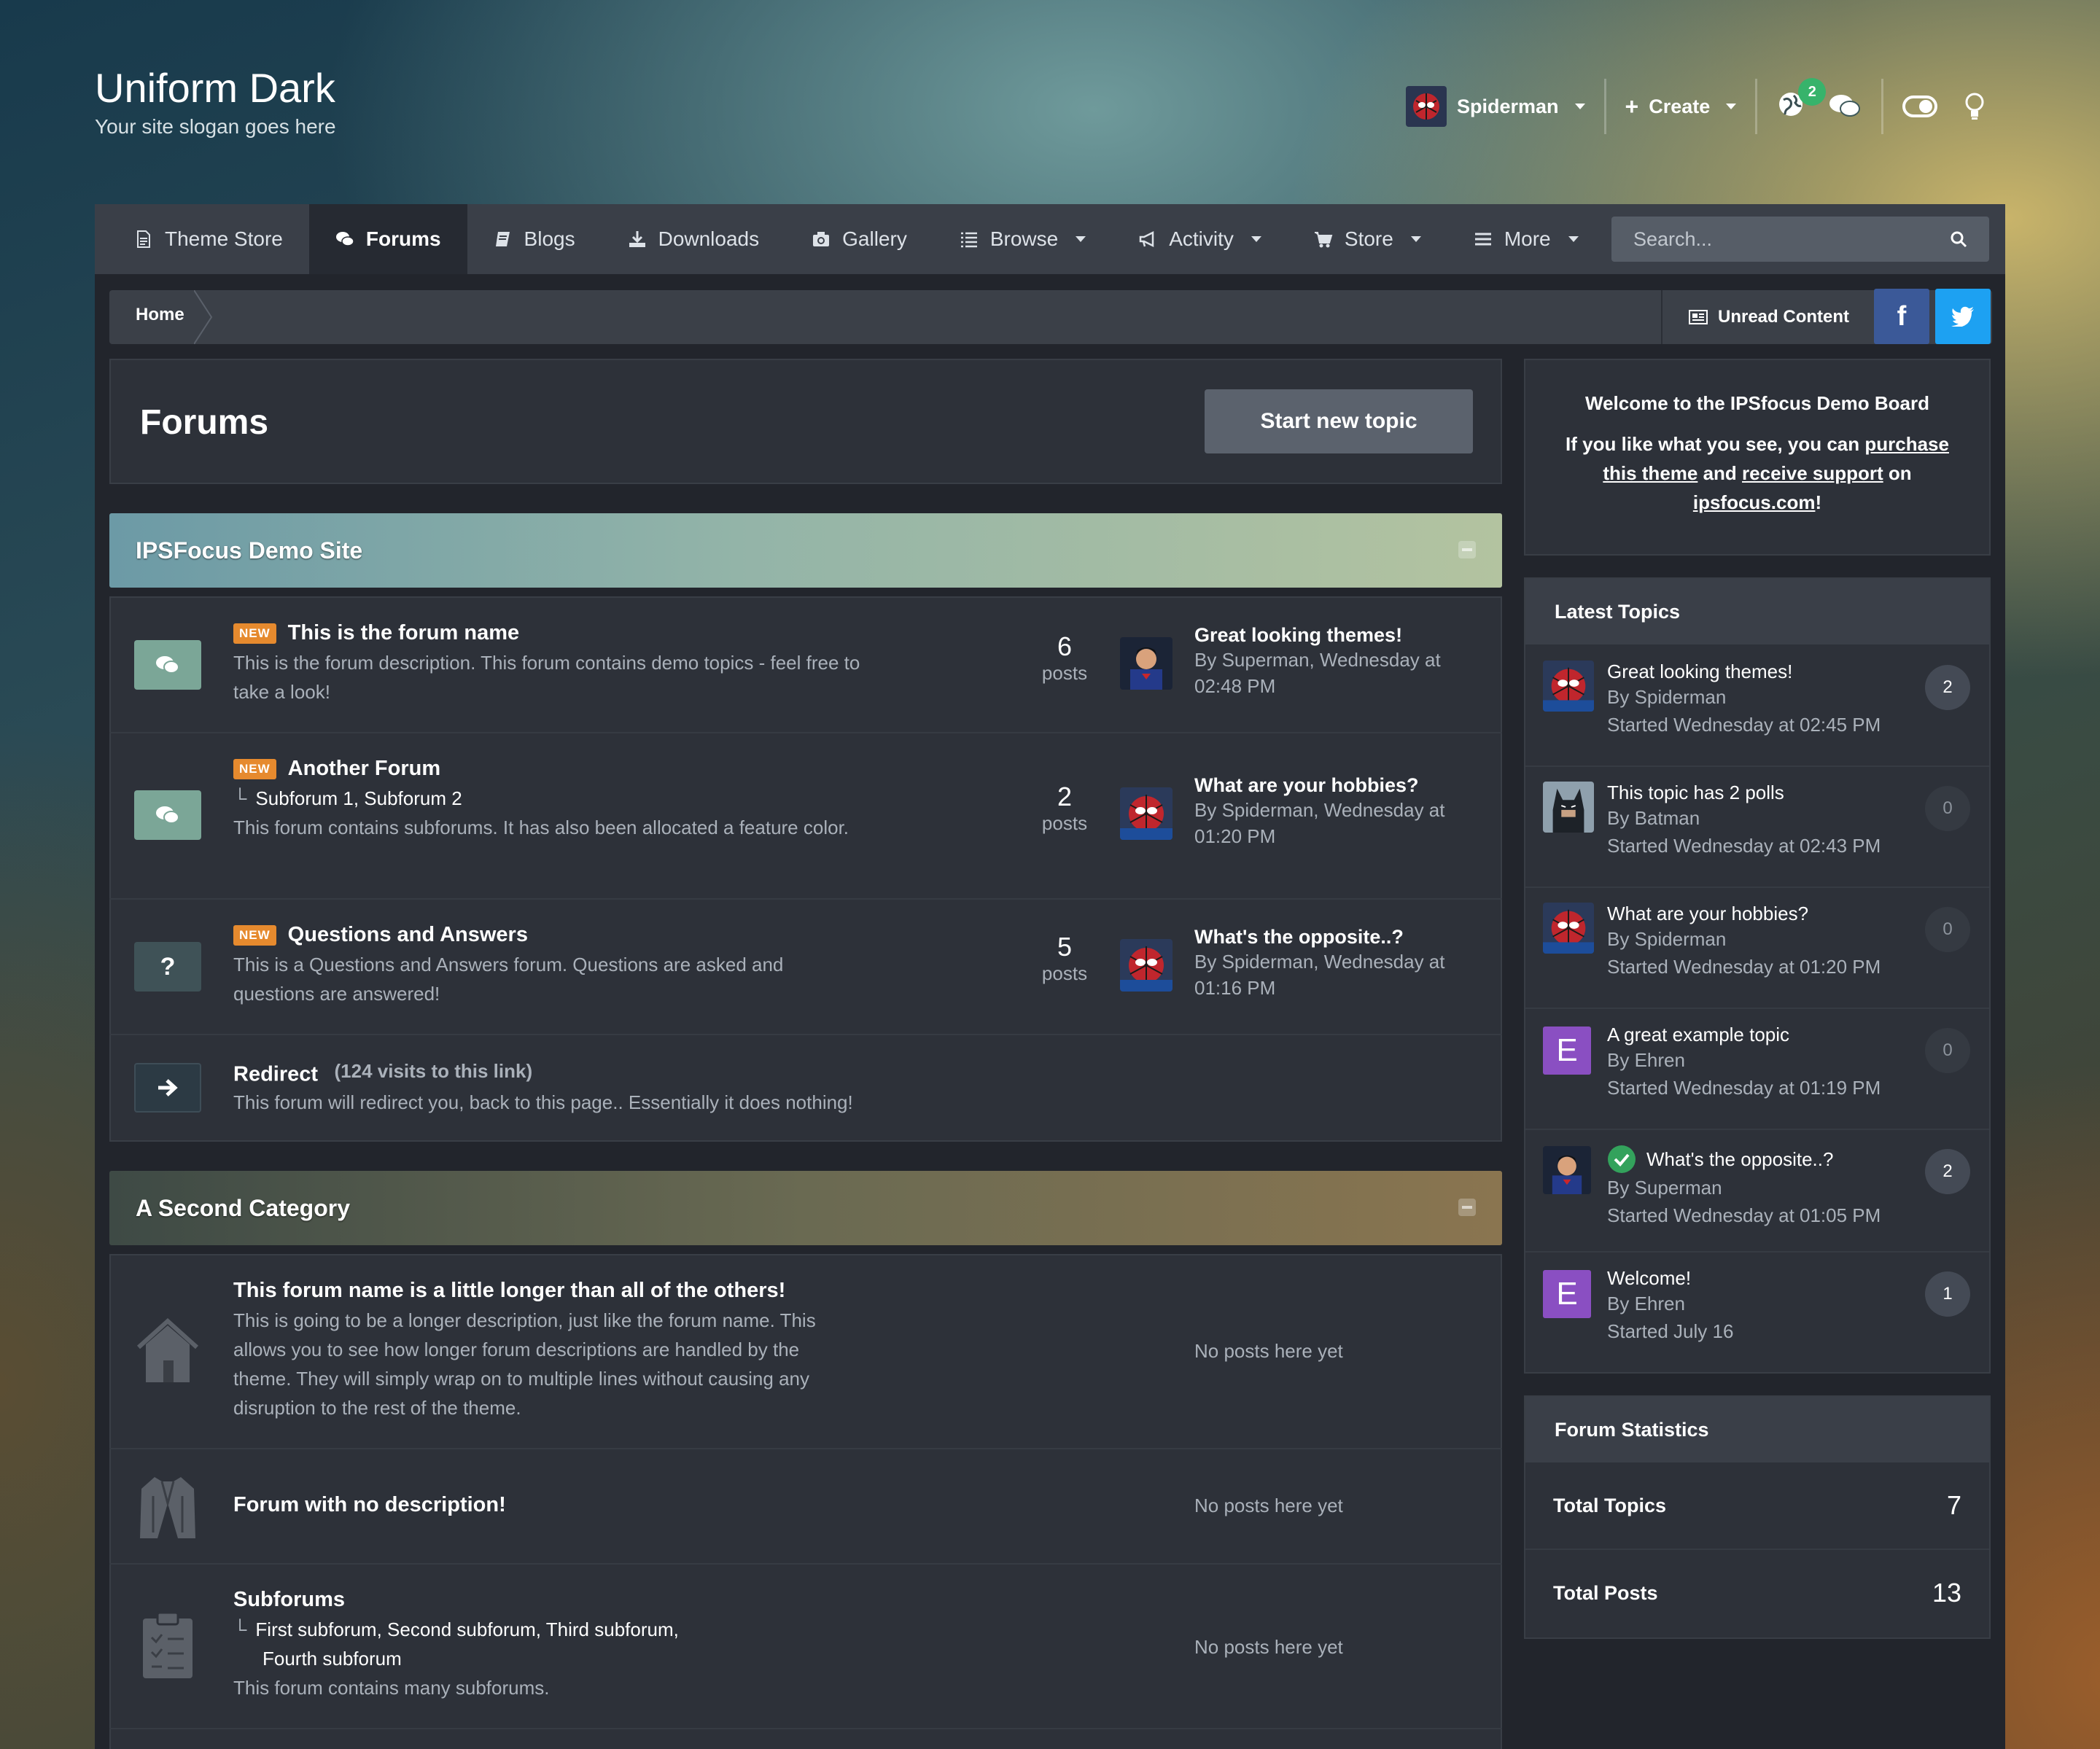 Image resolution: width=2100 pixels, height=1749 pixels. Describe the element at coordinates (167, 1644) in the screenshot. I see `clipboard-icon` at that location.